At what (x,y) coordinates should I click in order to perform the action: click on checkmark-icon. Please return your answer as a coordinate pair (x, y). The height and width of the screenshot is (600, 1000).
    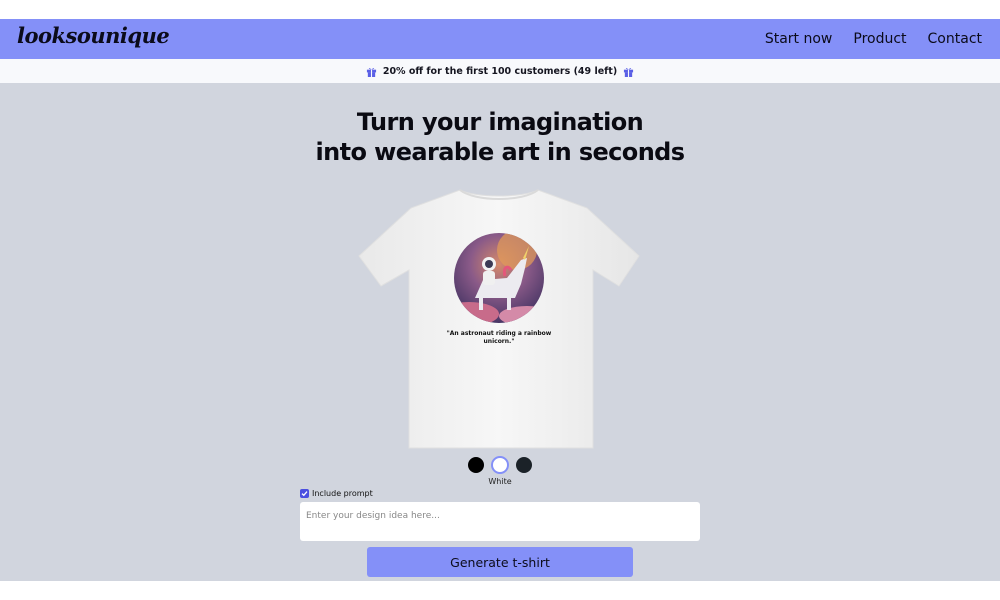
    Looking at the image, I should click on (304, 494).